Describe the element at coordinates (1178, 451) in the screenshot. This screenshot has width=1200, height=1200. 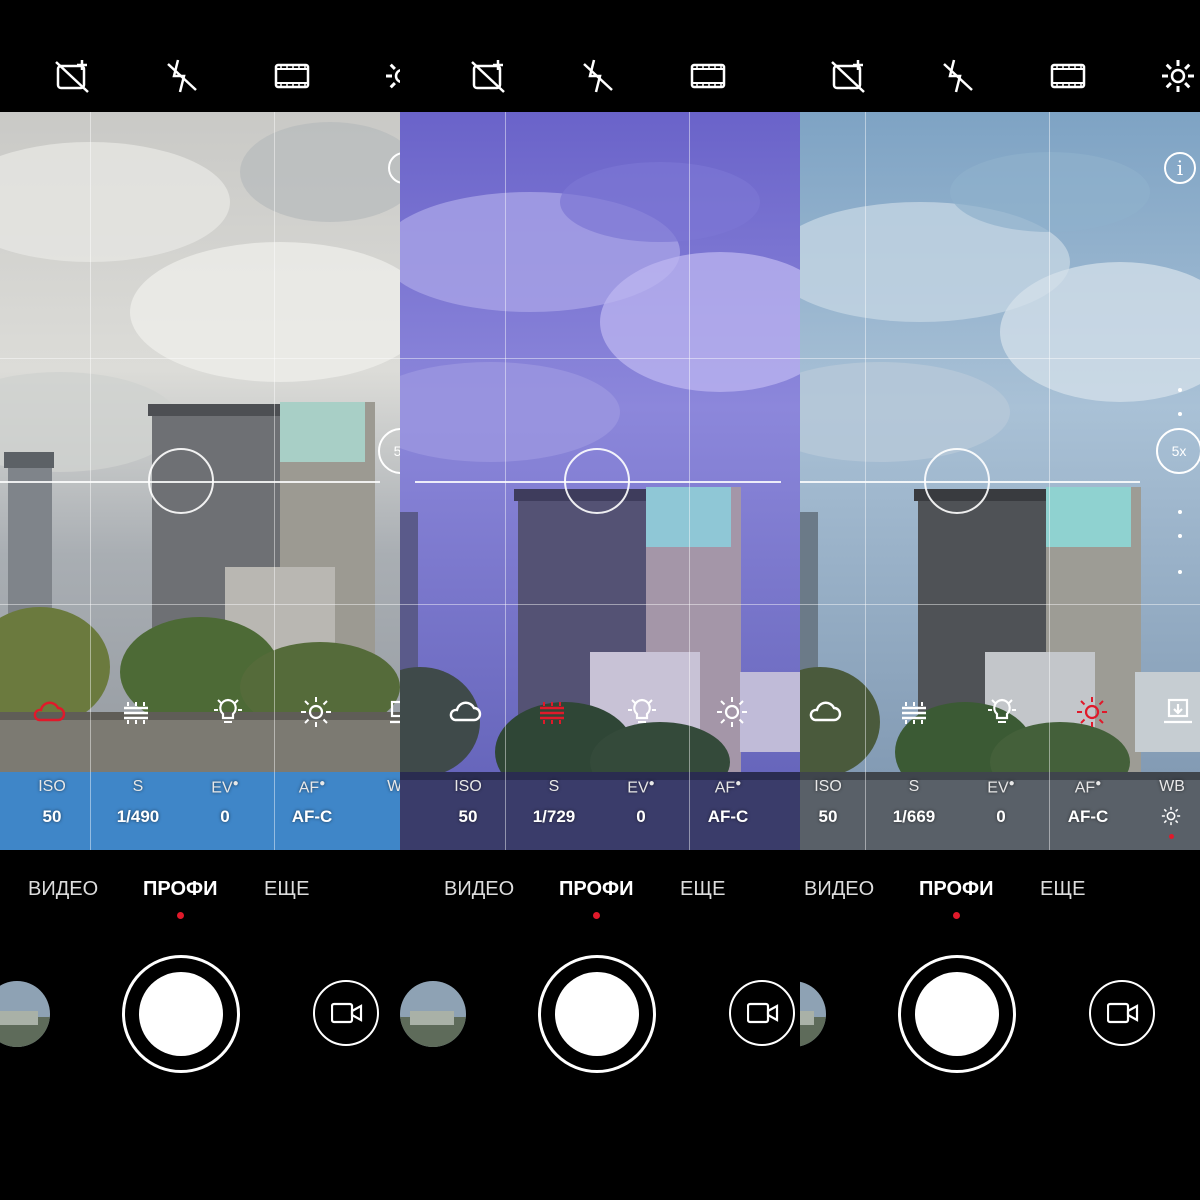
I see `zoom-button: 5x` at that location.